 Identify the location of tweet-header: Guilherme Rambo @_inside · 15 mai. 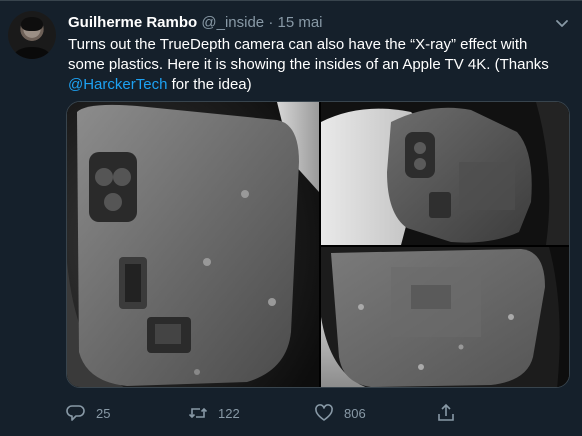
(195, 23).